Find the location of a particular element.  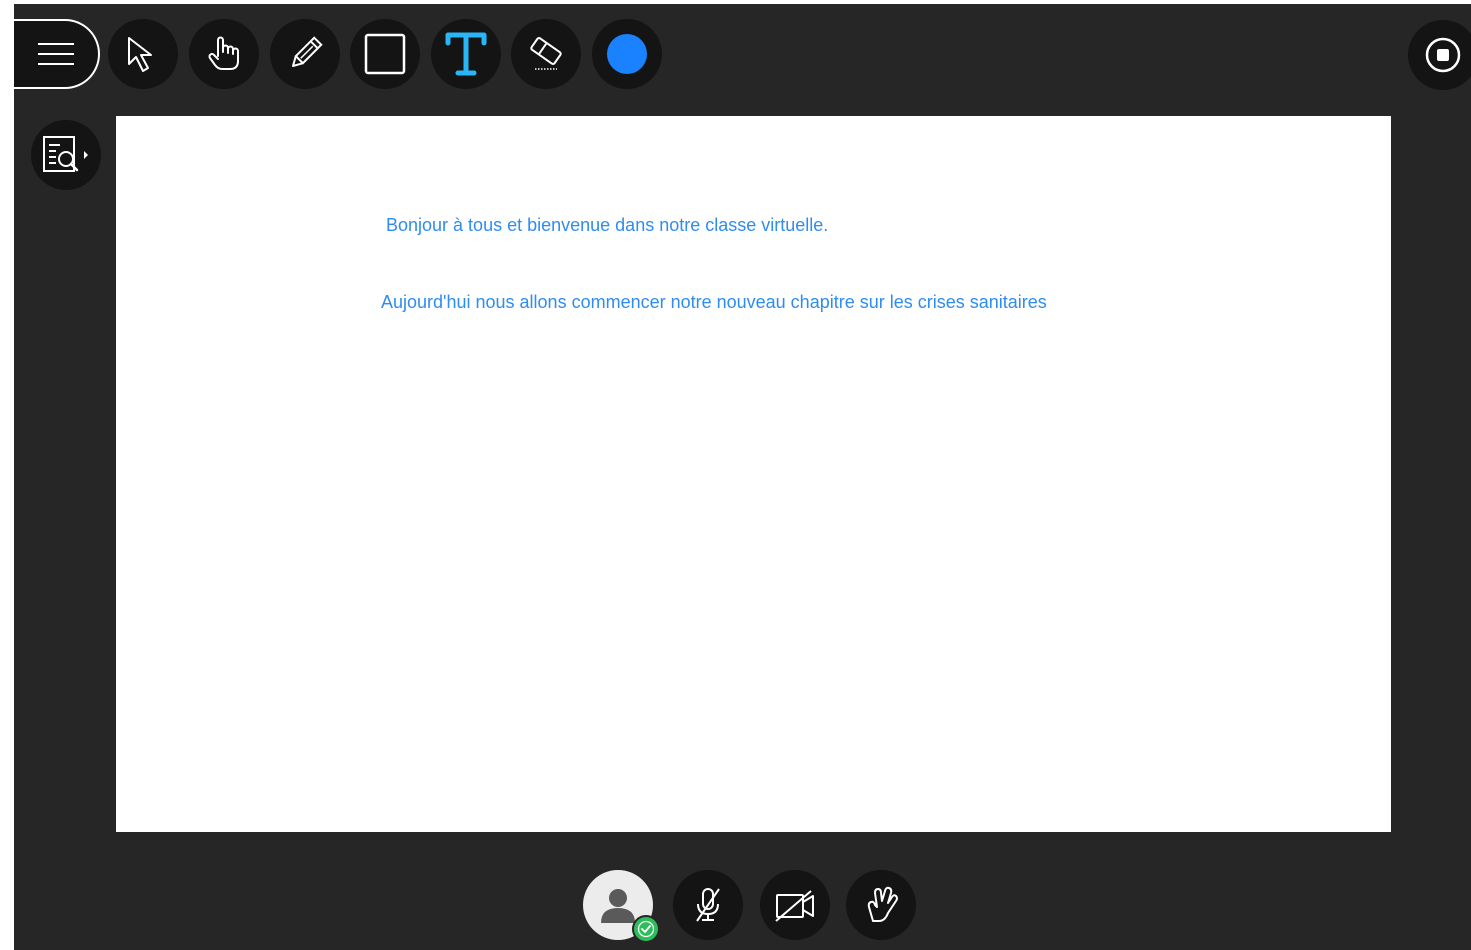

raise-hand-icon is located at coordinates (882, 904).